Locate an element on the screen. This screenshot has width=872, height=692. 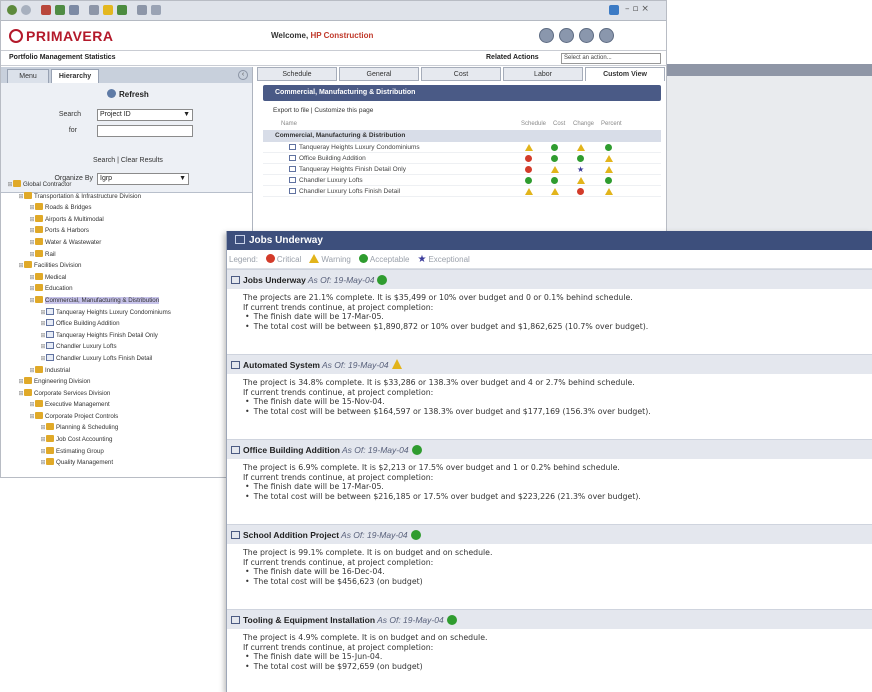
tree-item: ⊞ Office Building Addition is located at coordinates (127, 324).